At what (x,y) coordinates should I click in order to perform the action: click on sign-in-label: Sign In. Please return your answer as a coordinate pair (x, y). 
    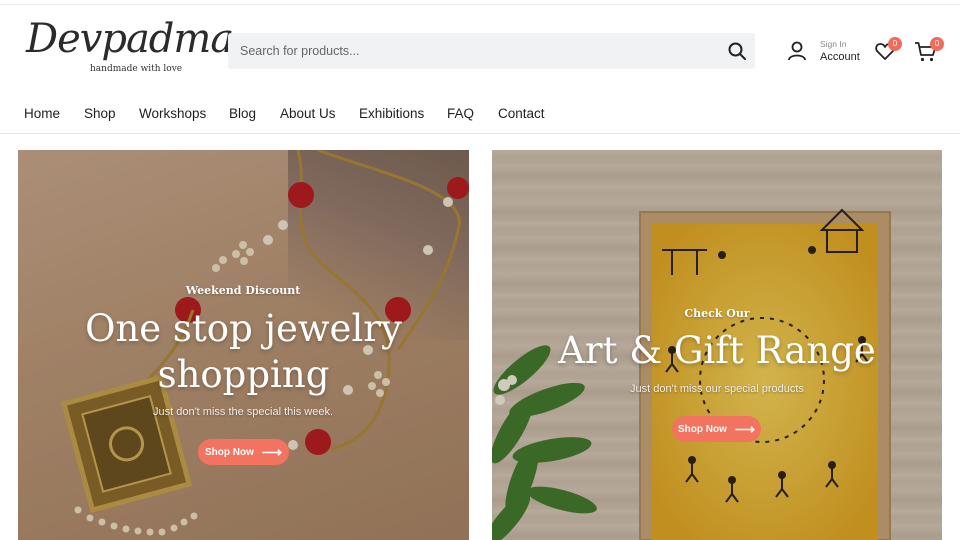
    Looking at the image, I should click on (833, 44).